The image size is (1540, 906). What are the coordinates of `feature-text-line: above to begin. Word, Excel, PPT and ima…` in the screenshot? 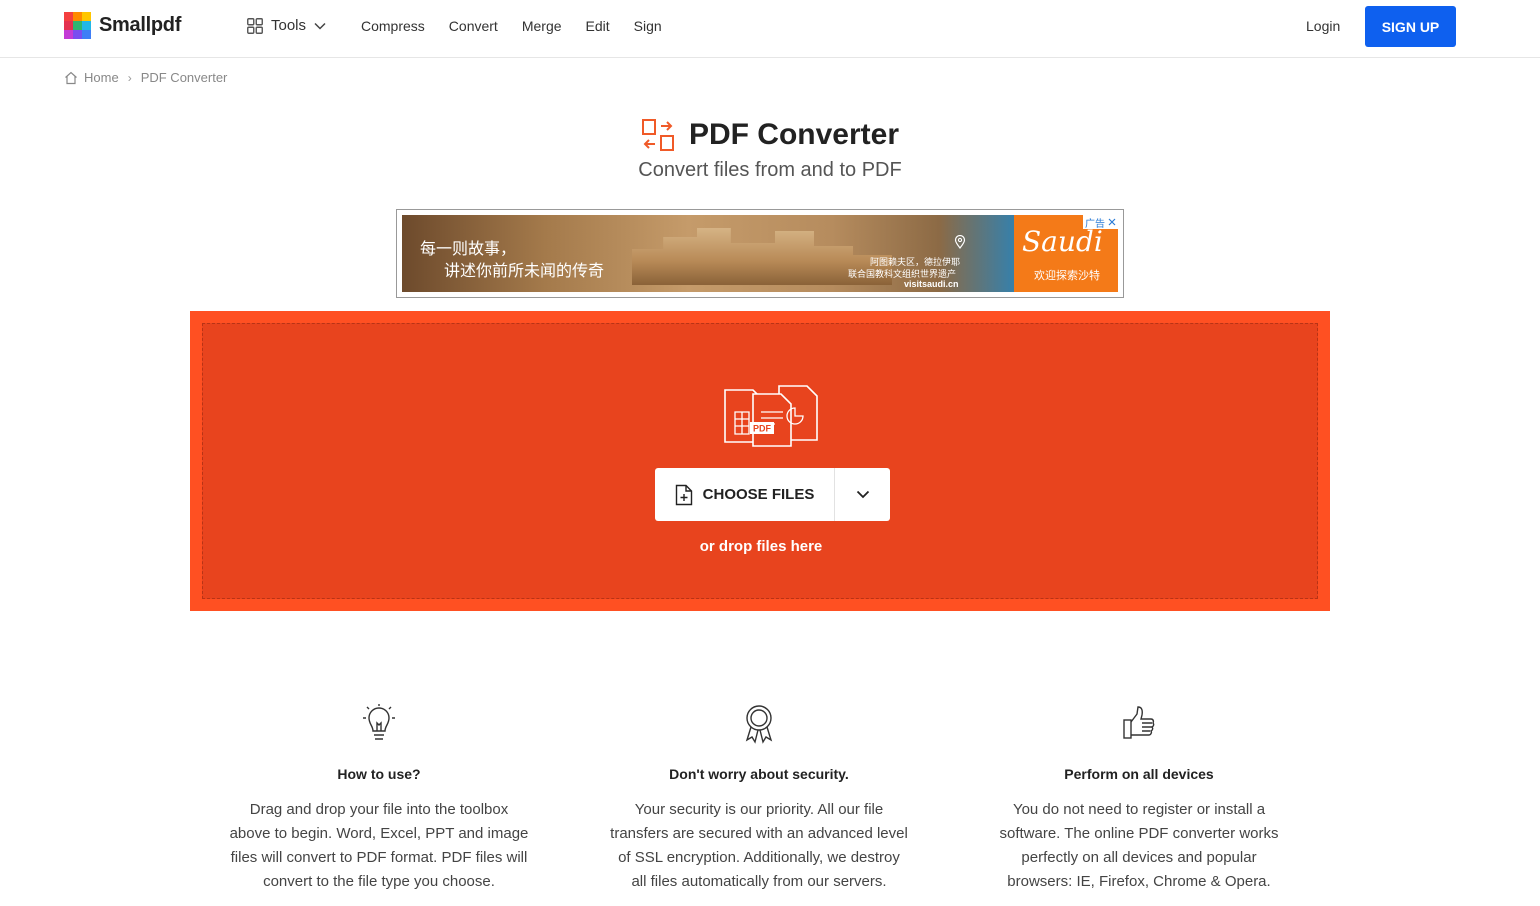 It's located at (379, 833).